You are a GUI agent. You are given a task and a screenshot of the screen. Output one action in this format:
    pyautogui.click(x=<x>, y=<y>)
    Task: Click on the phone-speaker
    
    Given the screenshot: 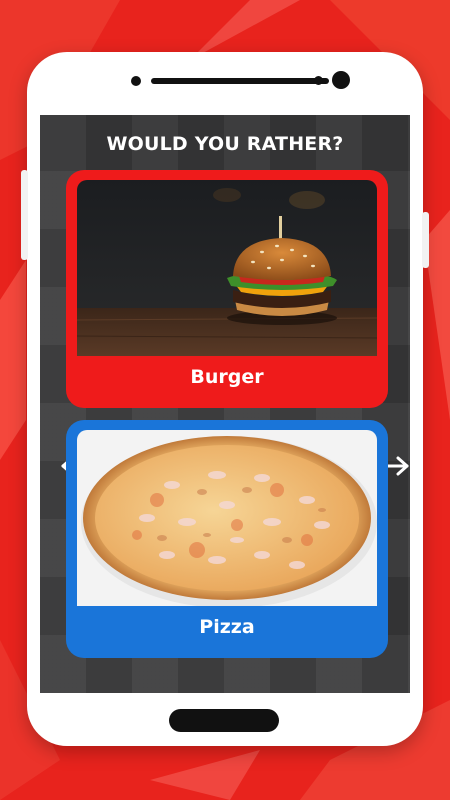 What is the action you would take?
    pyautogui.click(x=240, y=81)
    